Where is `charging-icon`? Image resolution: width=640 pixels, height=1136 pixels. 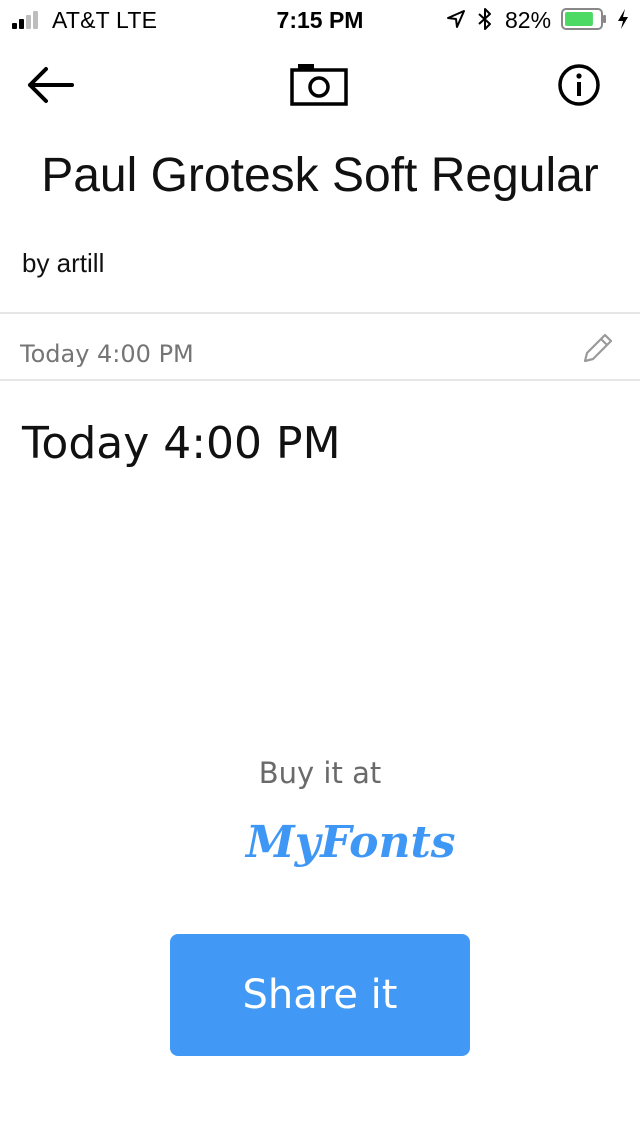 charging-icon is located at coordinates (623, 19).